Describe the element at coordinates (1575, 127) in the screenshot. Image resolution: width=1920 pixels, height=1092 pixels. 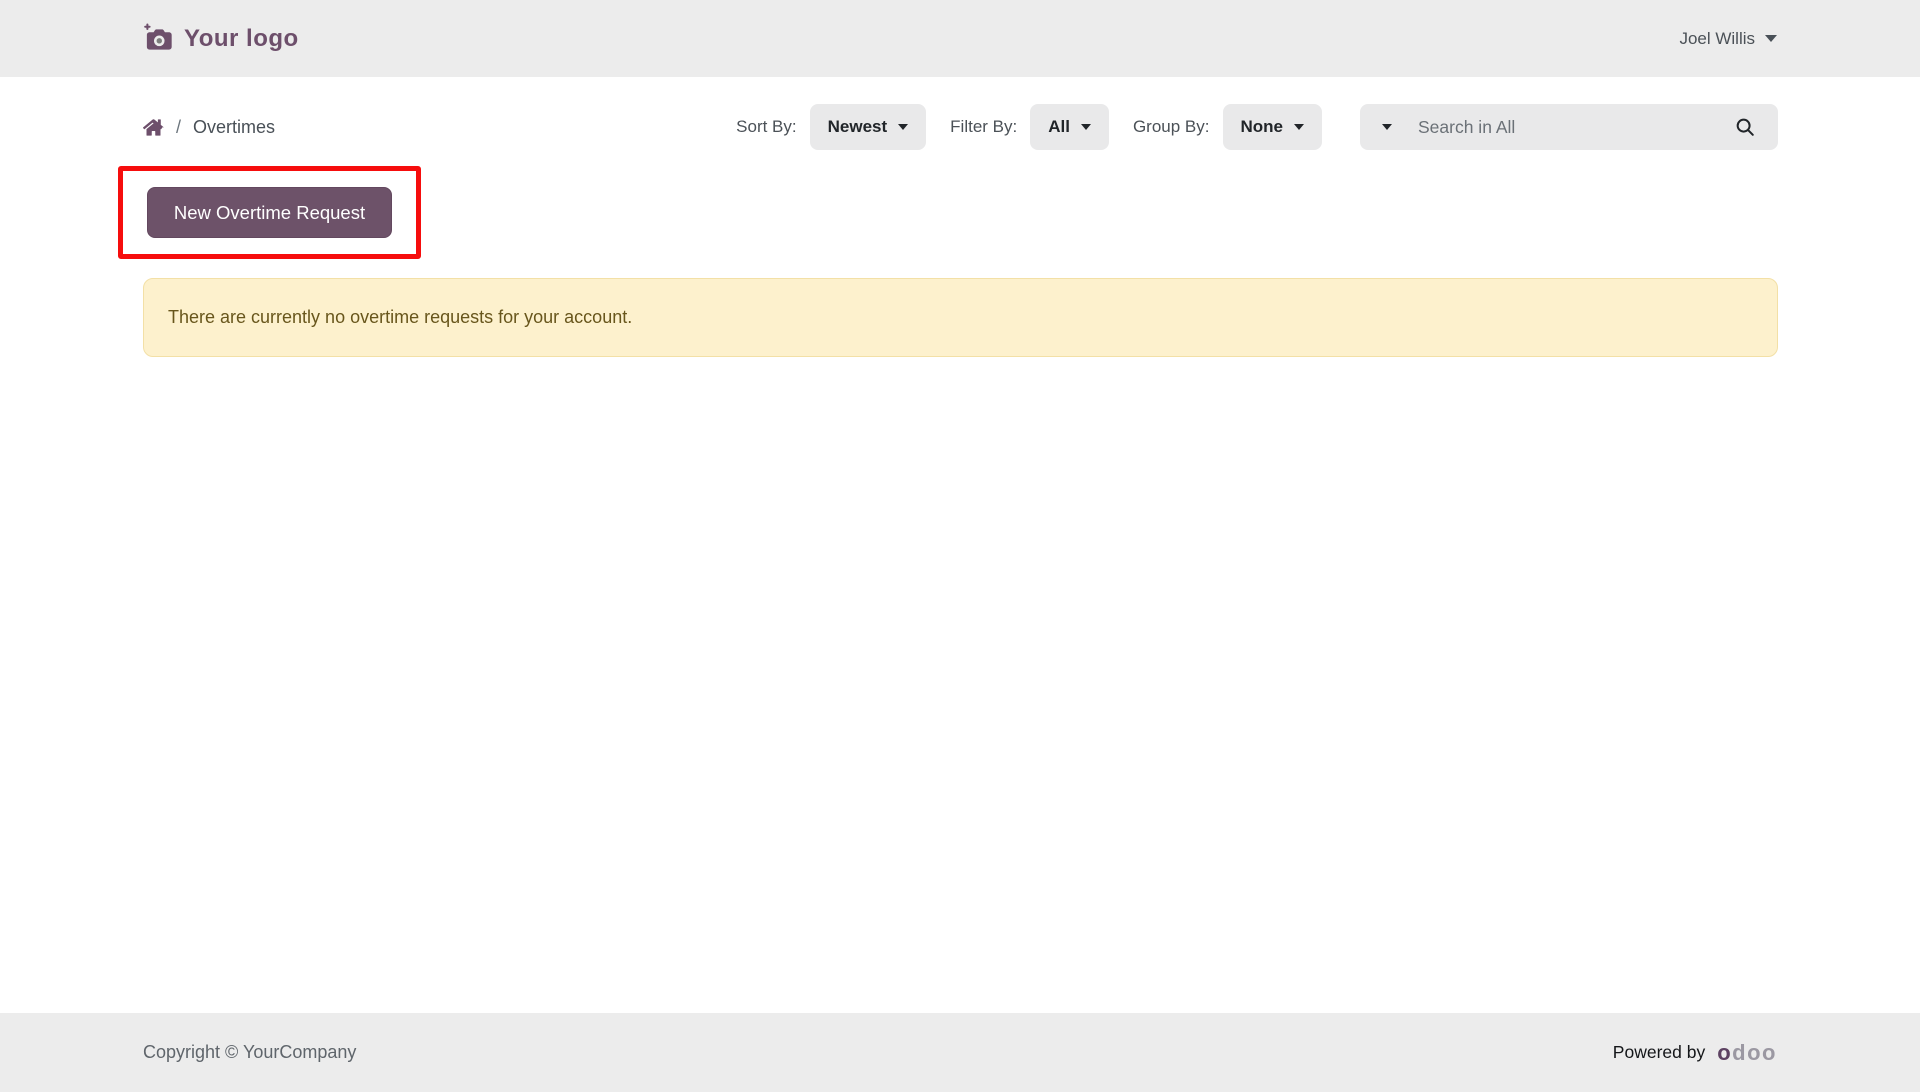
I see `search-input` at that location.